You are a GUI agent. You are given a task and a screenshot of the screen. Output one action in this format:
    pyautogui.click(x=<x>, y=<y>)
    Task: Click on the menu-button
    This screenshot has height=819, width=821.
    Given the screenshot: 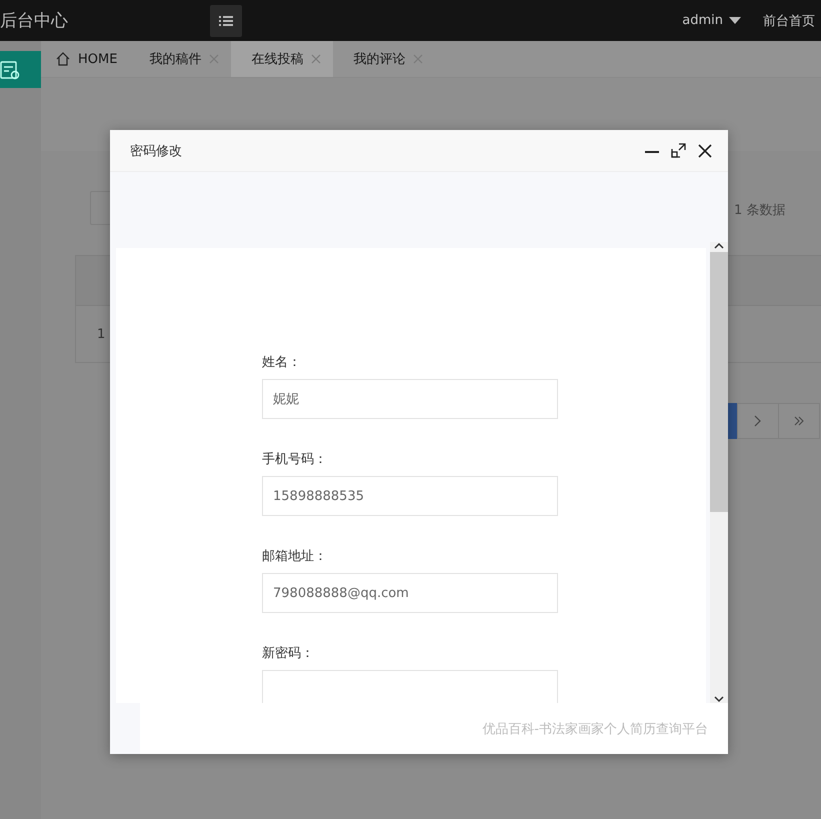 What is the action you would take?
    pyautogui.click(x=226, y=20)
    